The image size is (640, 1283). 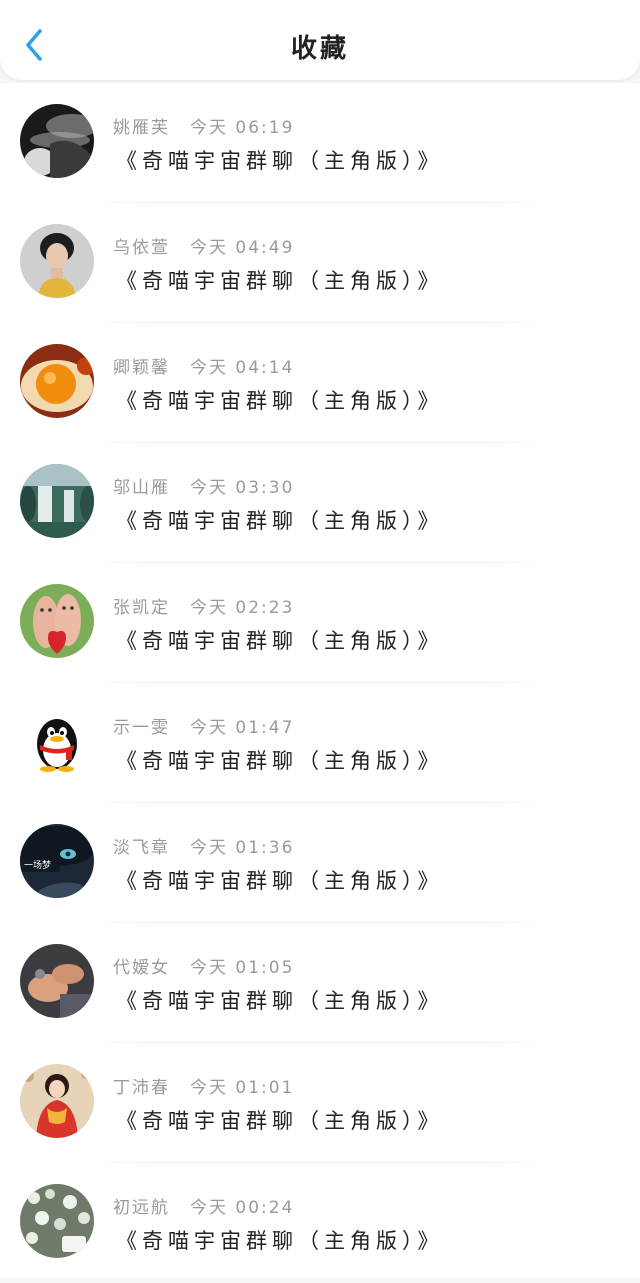 I want to click on item-meta: 丁沛春 今天 01:01, so click(x=203, y=1085).